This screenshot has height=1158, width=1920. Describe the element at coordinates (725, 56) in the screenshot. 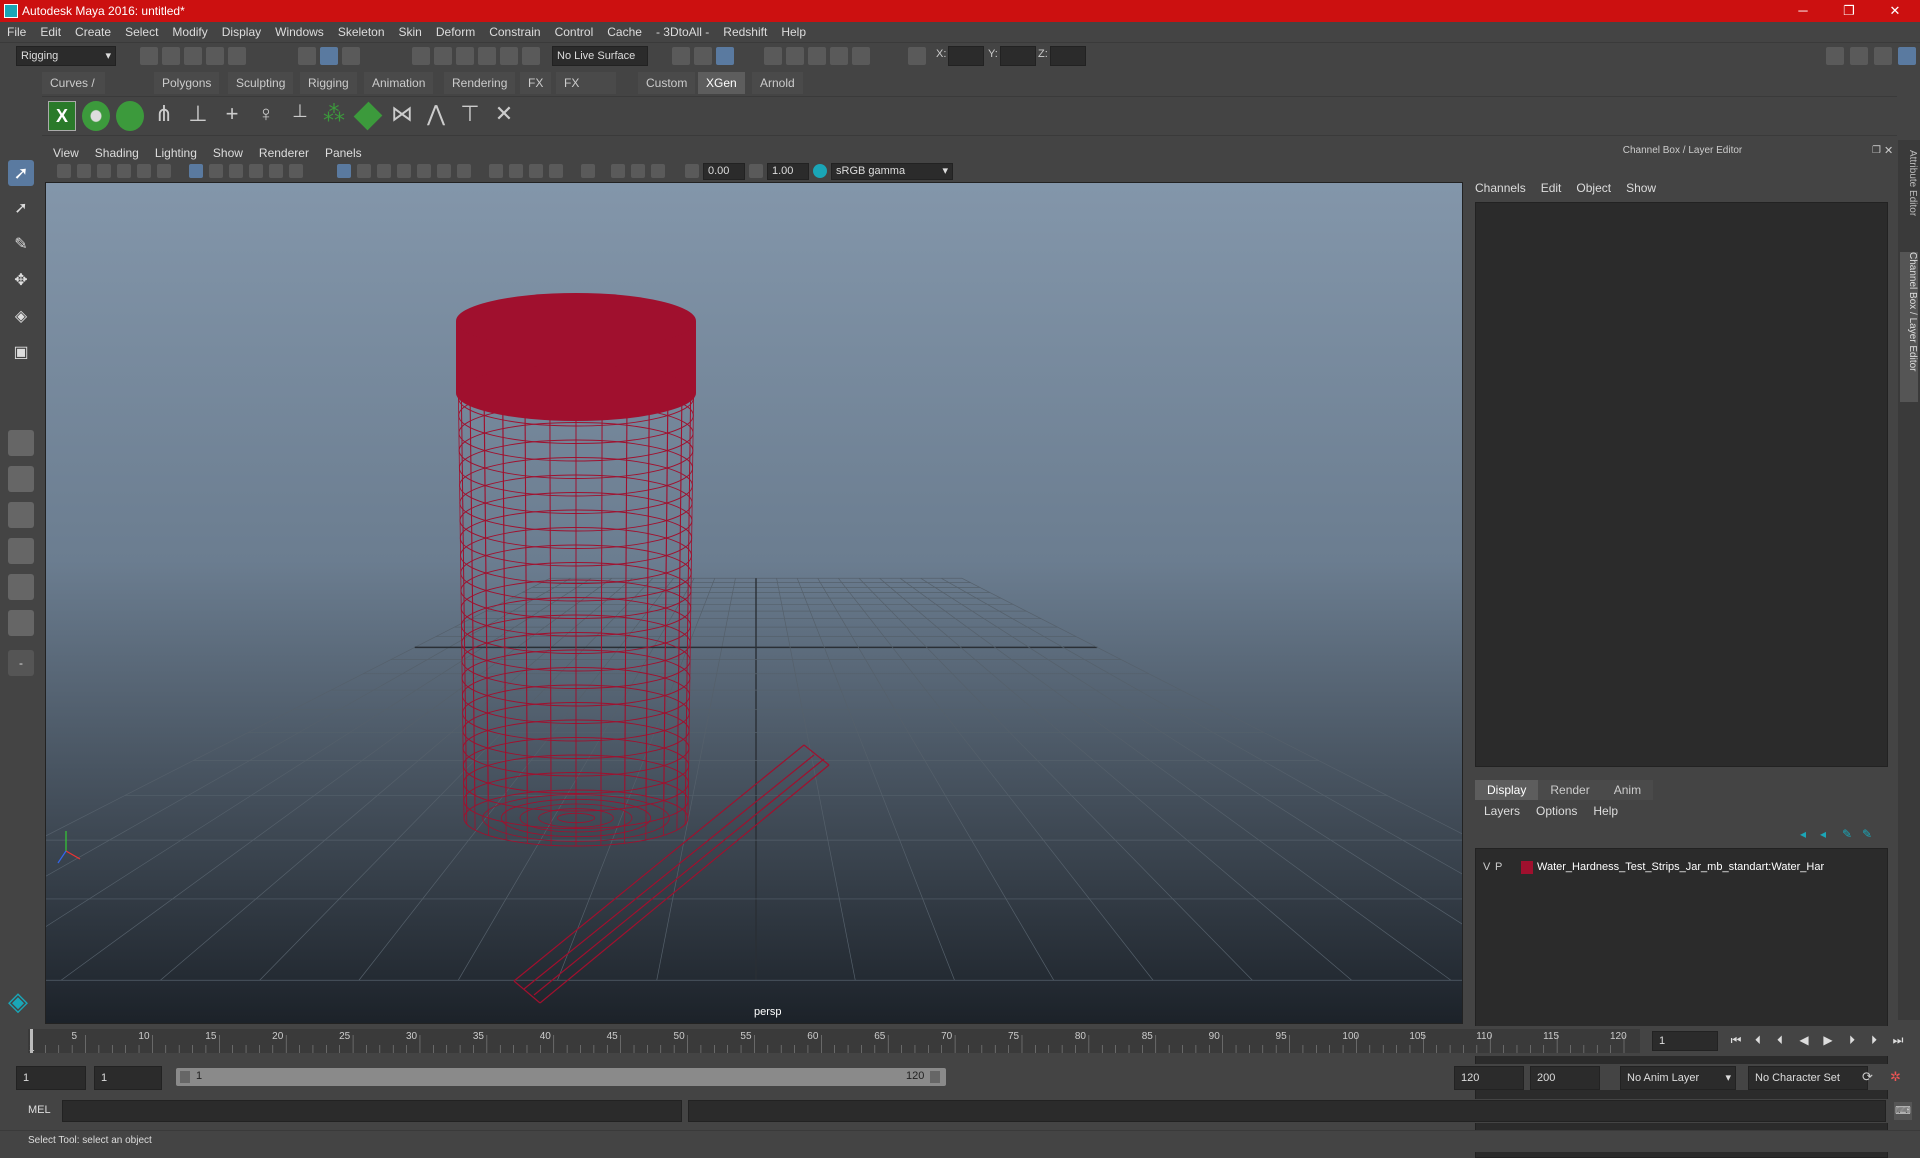

I see `construction-history-icon` at that location.